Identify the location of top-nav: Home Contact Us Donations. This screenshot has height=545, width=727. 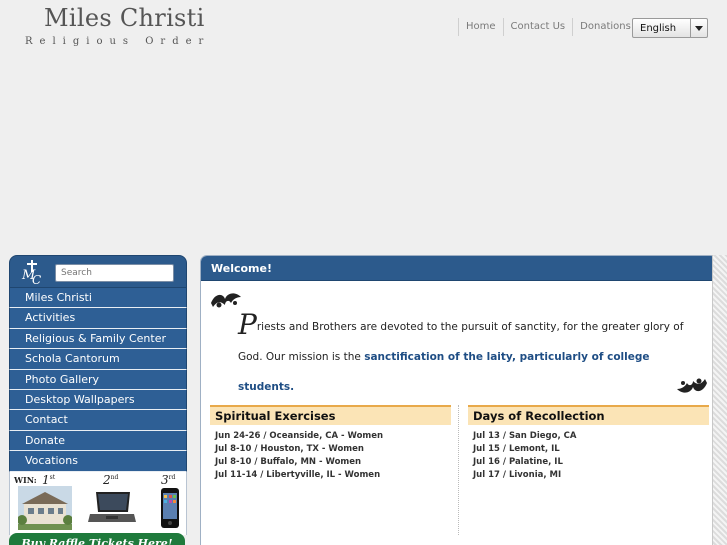
(548, 27).